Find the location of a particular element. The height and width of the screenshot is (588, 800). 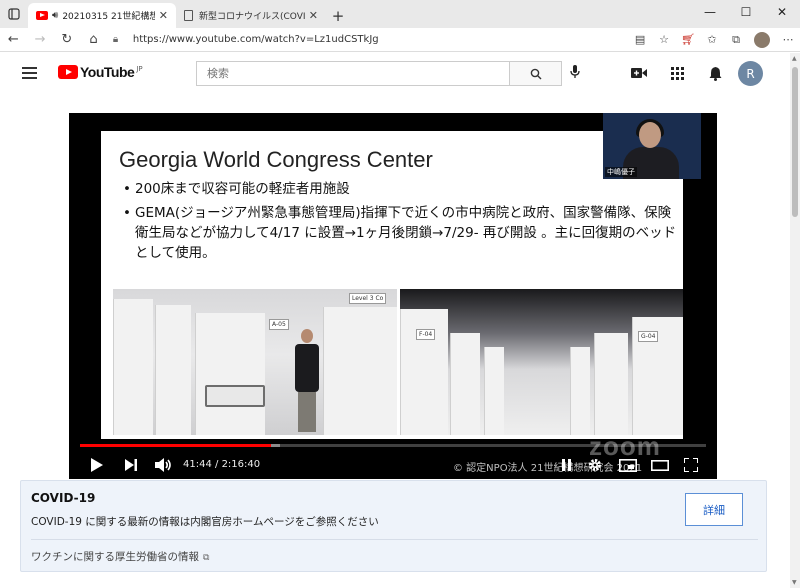

user-avatar: R is located at coordinates (750, 73).